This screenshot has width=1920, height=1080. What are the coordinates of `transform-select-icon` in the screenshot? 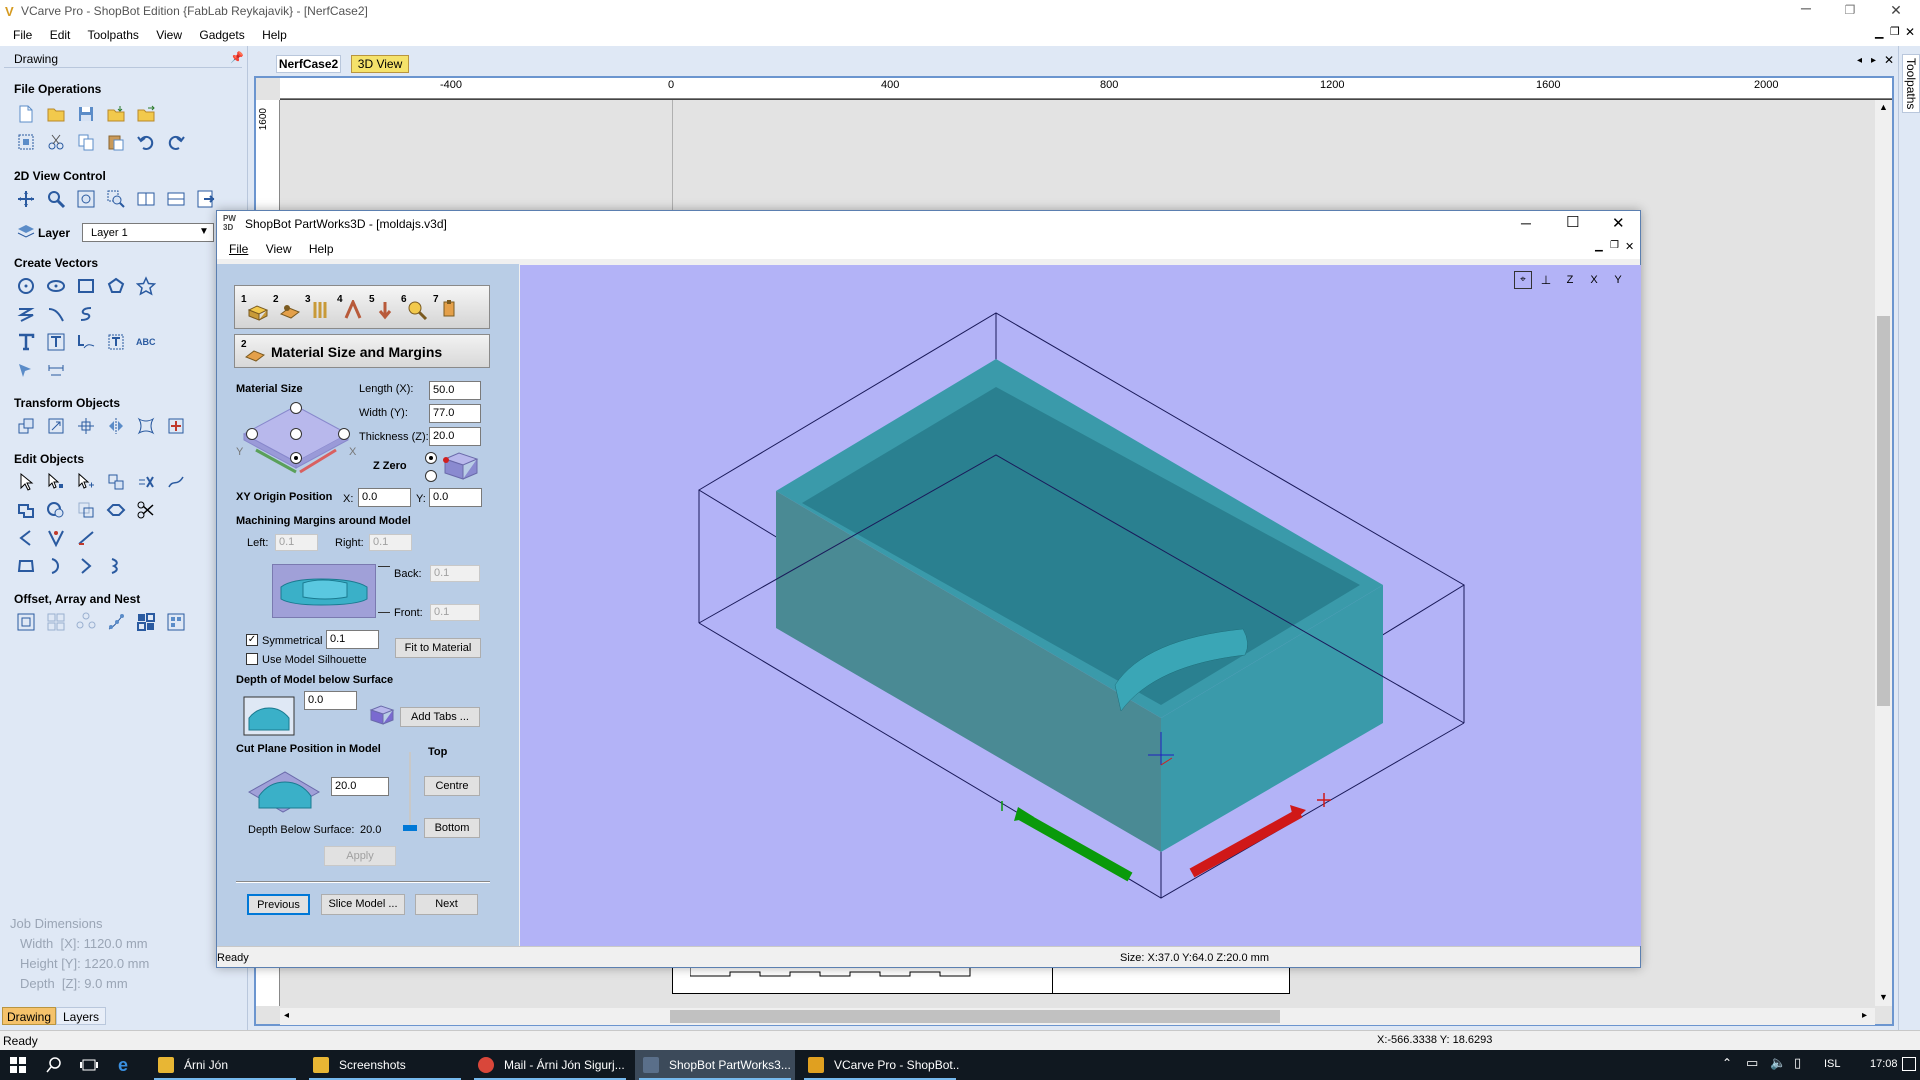 It's located at (86, 482).